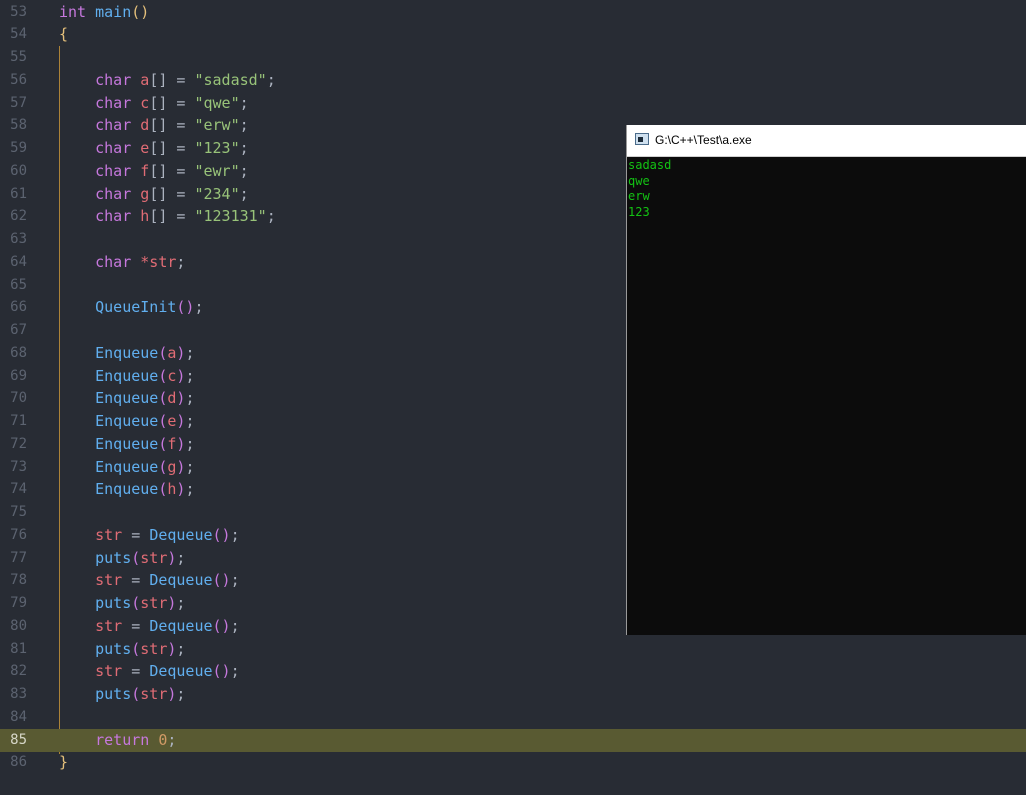 This screenshot has height=795, width=1026. I want to click on code-line: 54 {, so click(513, 34).